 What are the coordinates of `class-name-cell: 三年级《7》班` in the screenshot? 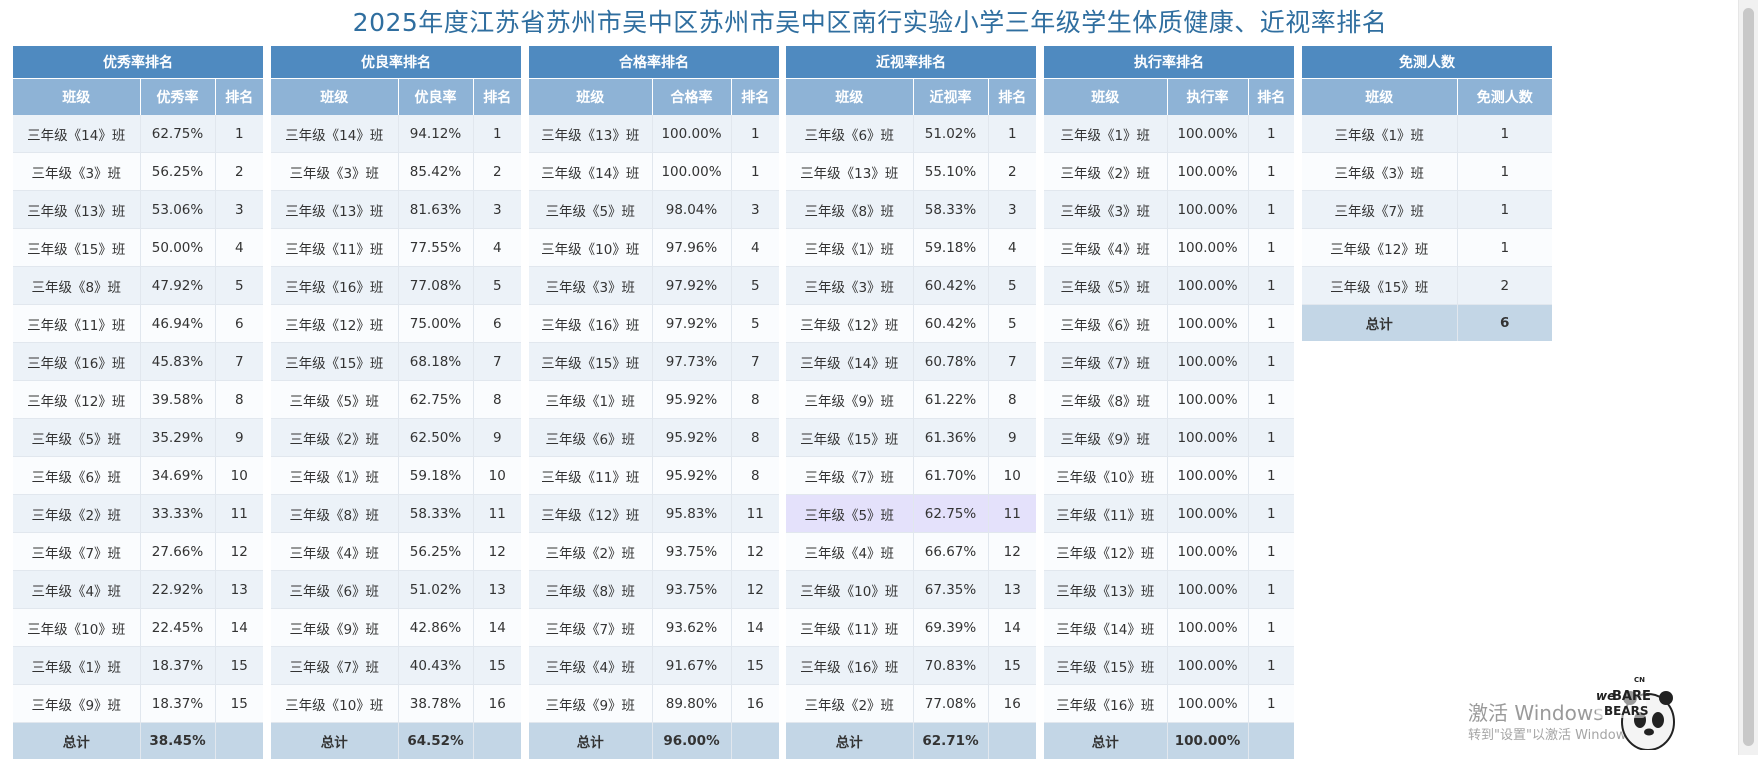 It's located at (590, 628).